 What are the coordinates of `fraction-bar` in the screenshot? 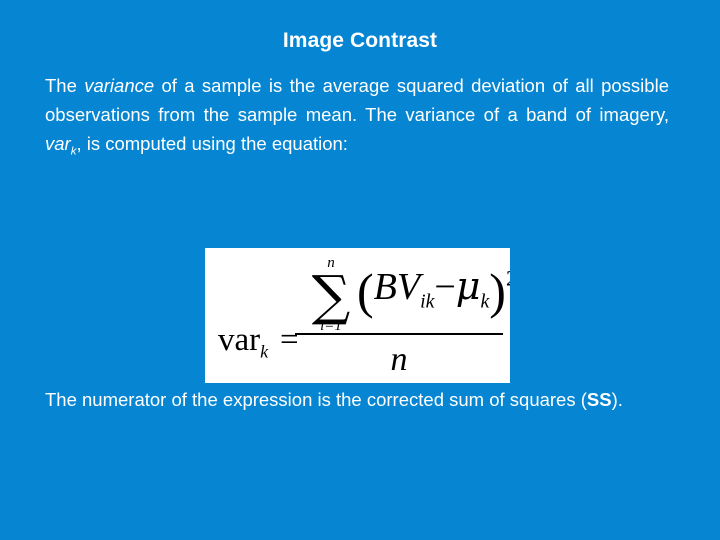 It's located at (399, 334).